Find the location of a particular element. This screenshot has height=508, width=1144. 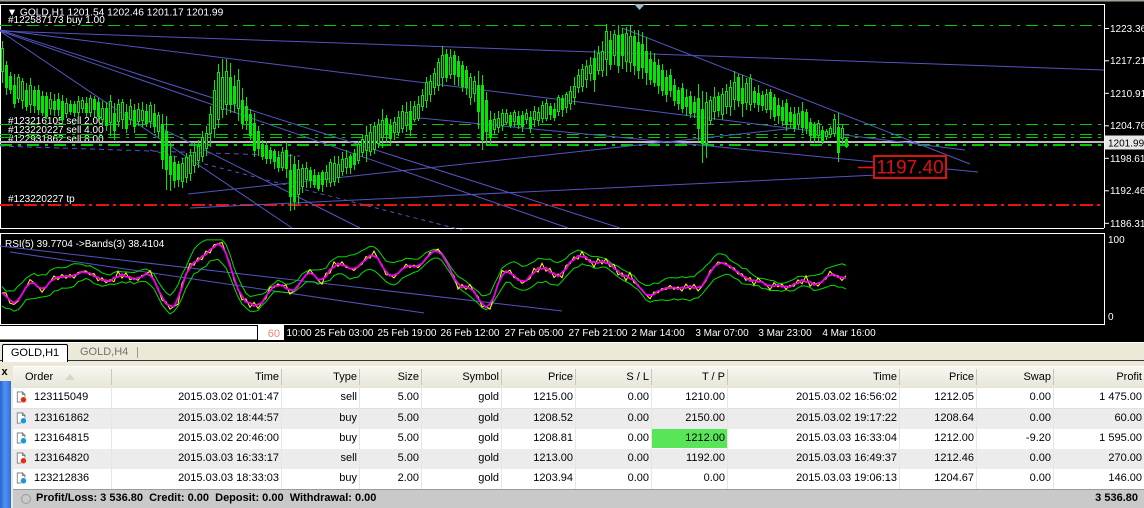

svg-text: 100 is located at coordinates (1116, 240).